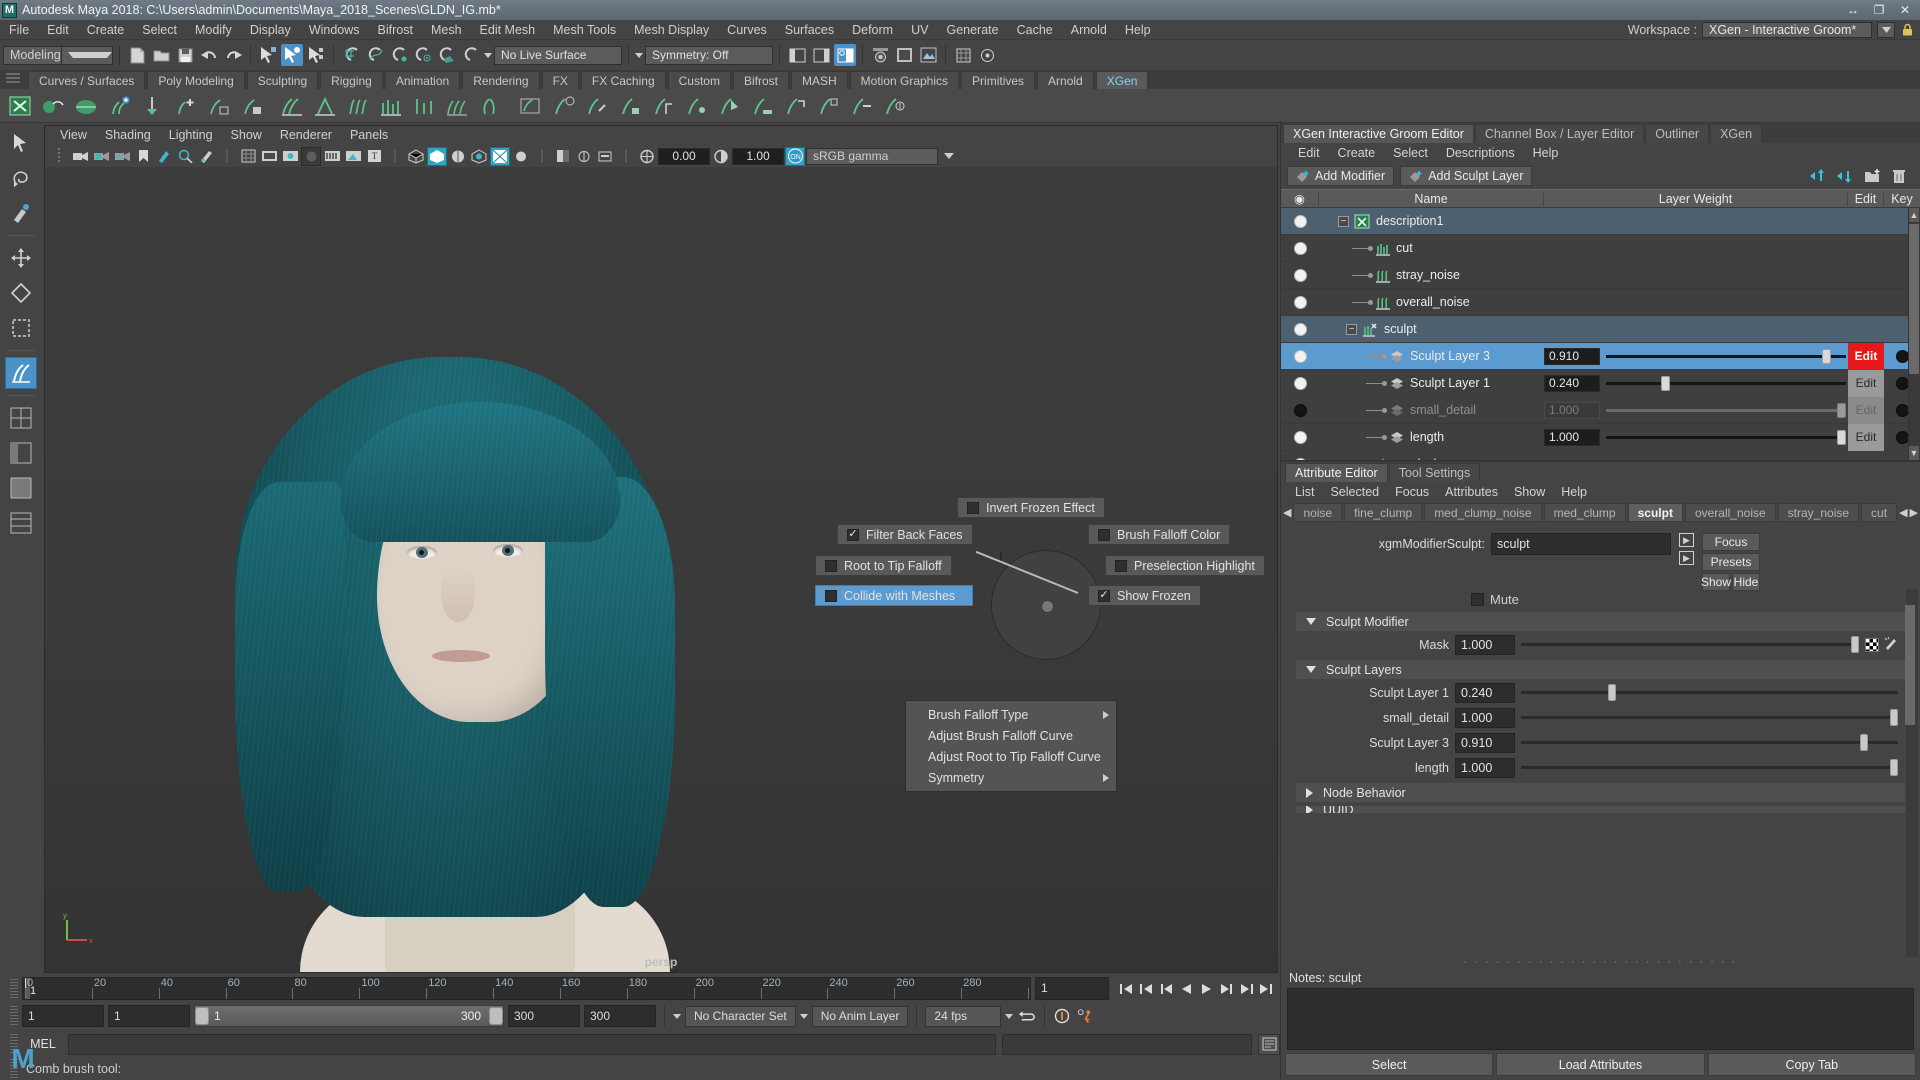 This screenshot has width=1920, height=1080. What do you see at coordinates (1336, 472) in the screenshot?
I see `tab-attribute-editor: Attribute Editor` at bounding box center [1336, 472].